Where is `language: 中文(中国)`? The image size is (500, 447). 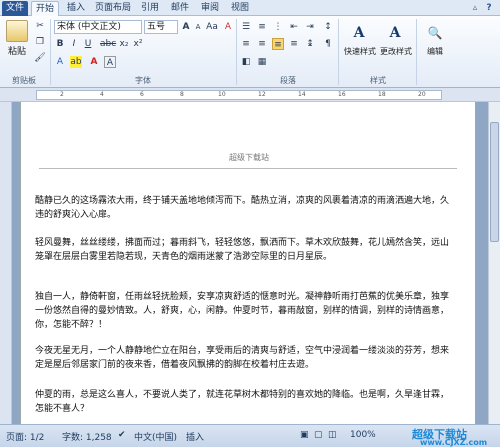 language: 中文(中国) is located at coordinates (155, 436).